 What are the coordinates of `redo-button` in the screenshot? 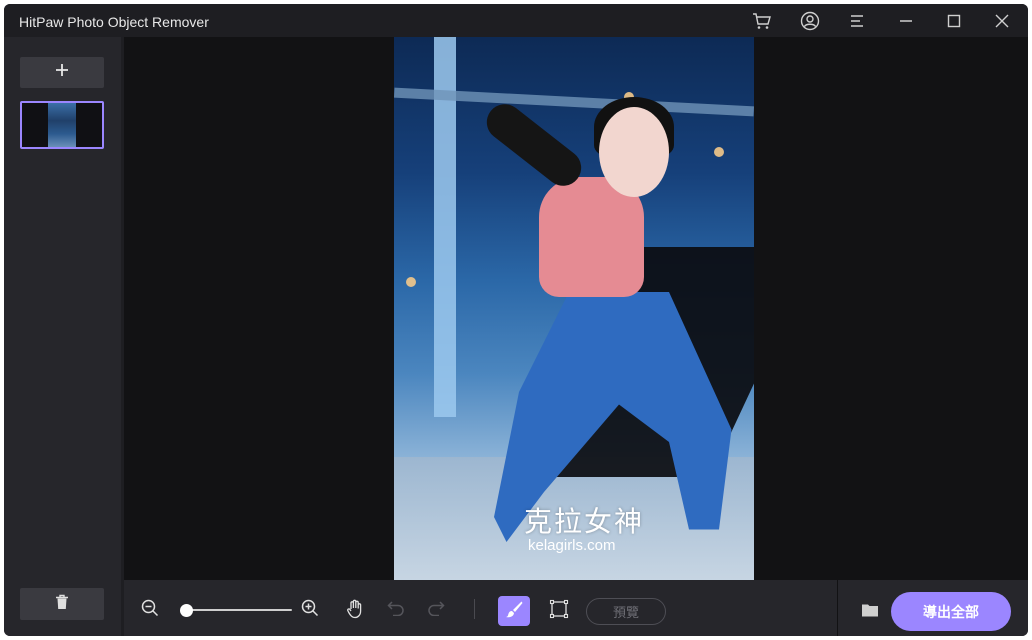 It's located at (436, 610).